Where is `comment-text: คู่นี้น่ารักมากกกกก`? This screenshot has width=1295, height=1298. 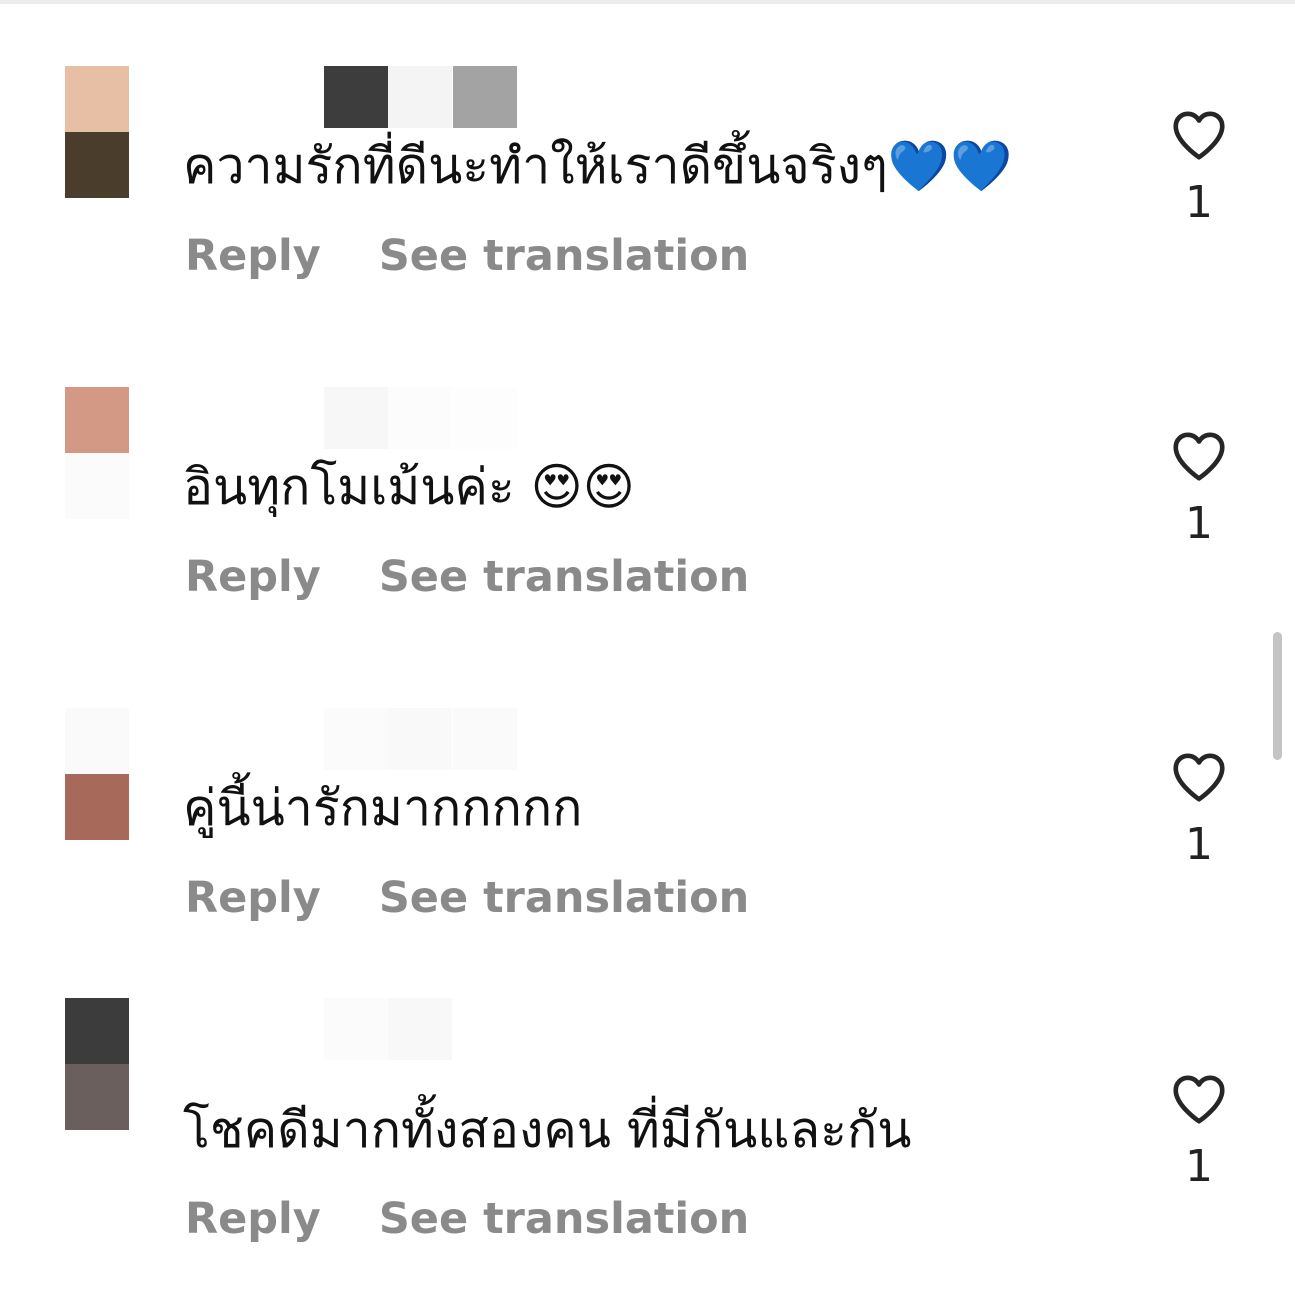 comment-text: คู่นี้น่ารักมากกกกก is located at coordinates (383, 808).